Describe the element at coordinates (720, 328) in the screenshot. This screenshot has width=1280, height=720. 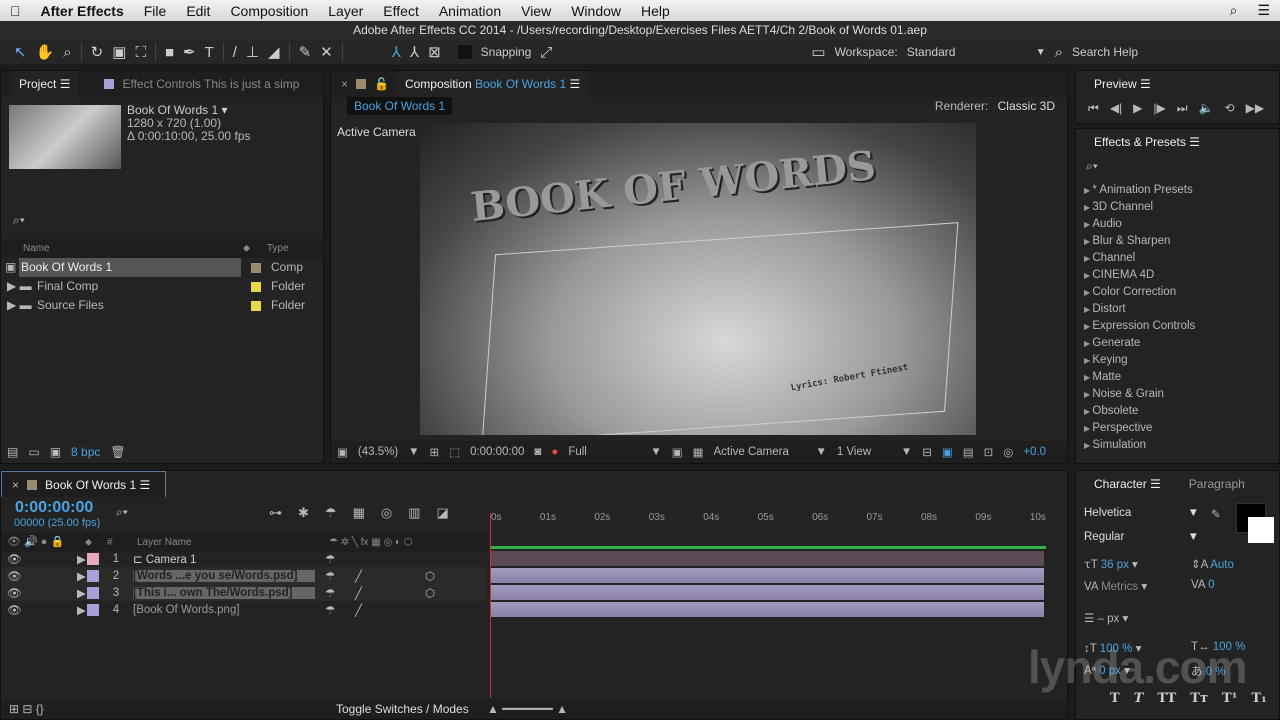
I see `layer-bounding-box` at that location.